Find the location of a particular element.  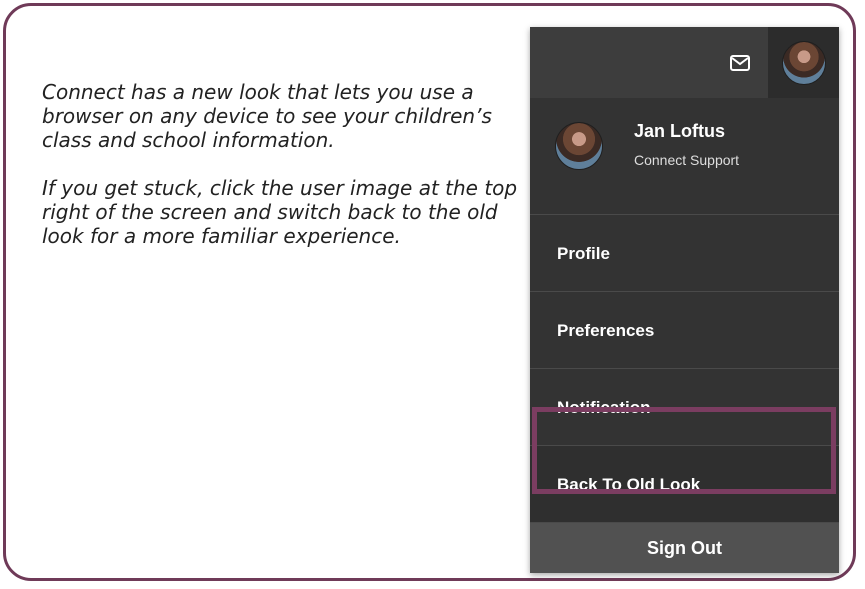

mail-icon is located at coordinates (739, 62).